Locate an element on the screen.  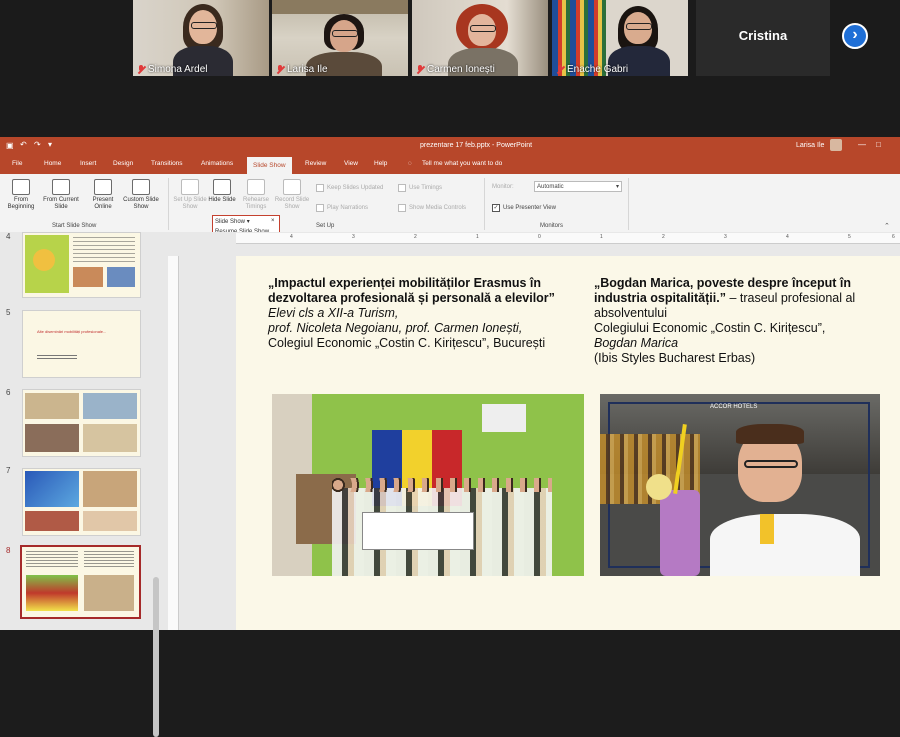
group-photo is located at coordinates (428, 485).